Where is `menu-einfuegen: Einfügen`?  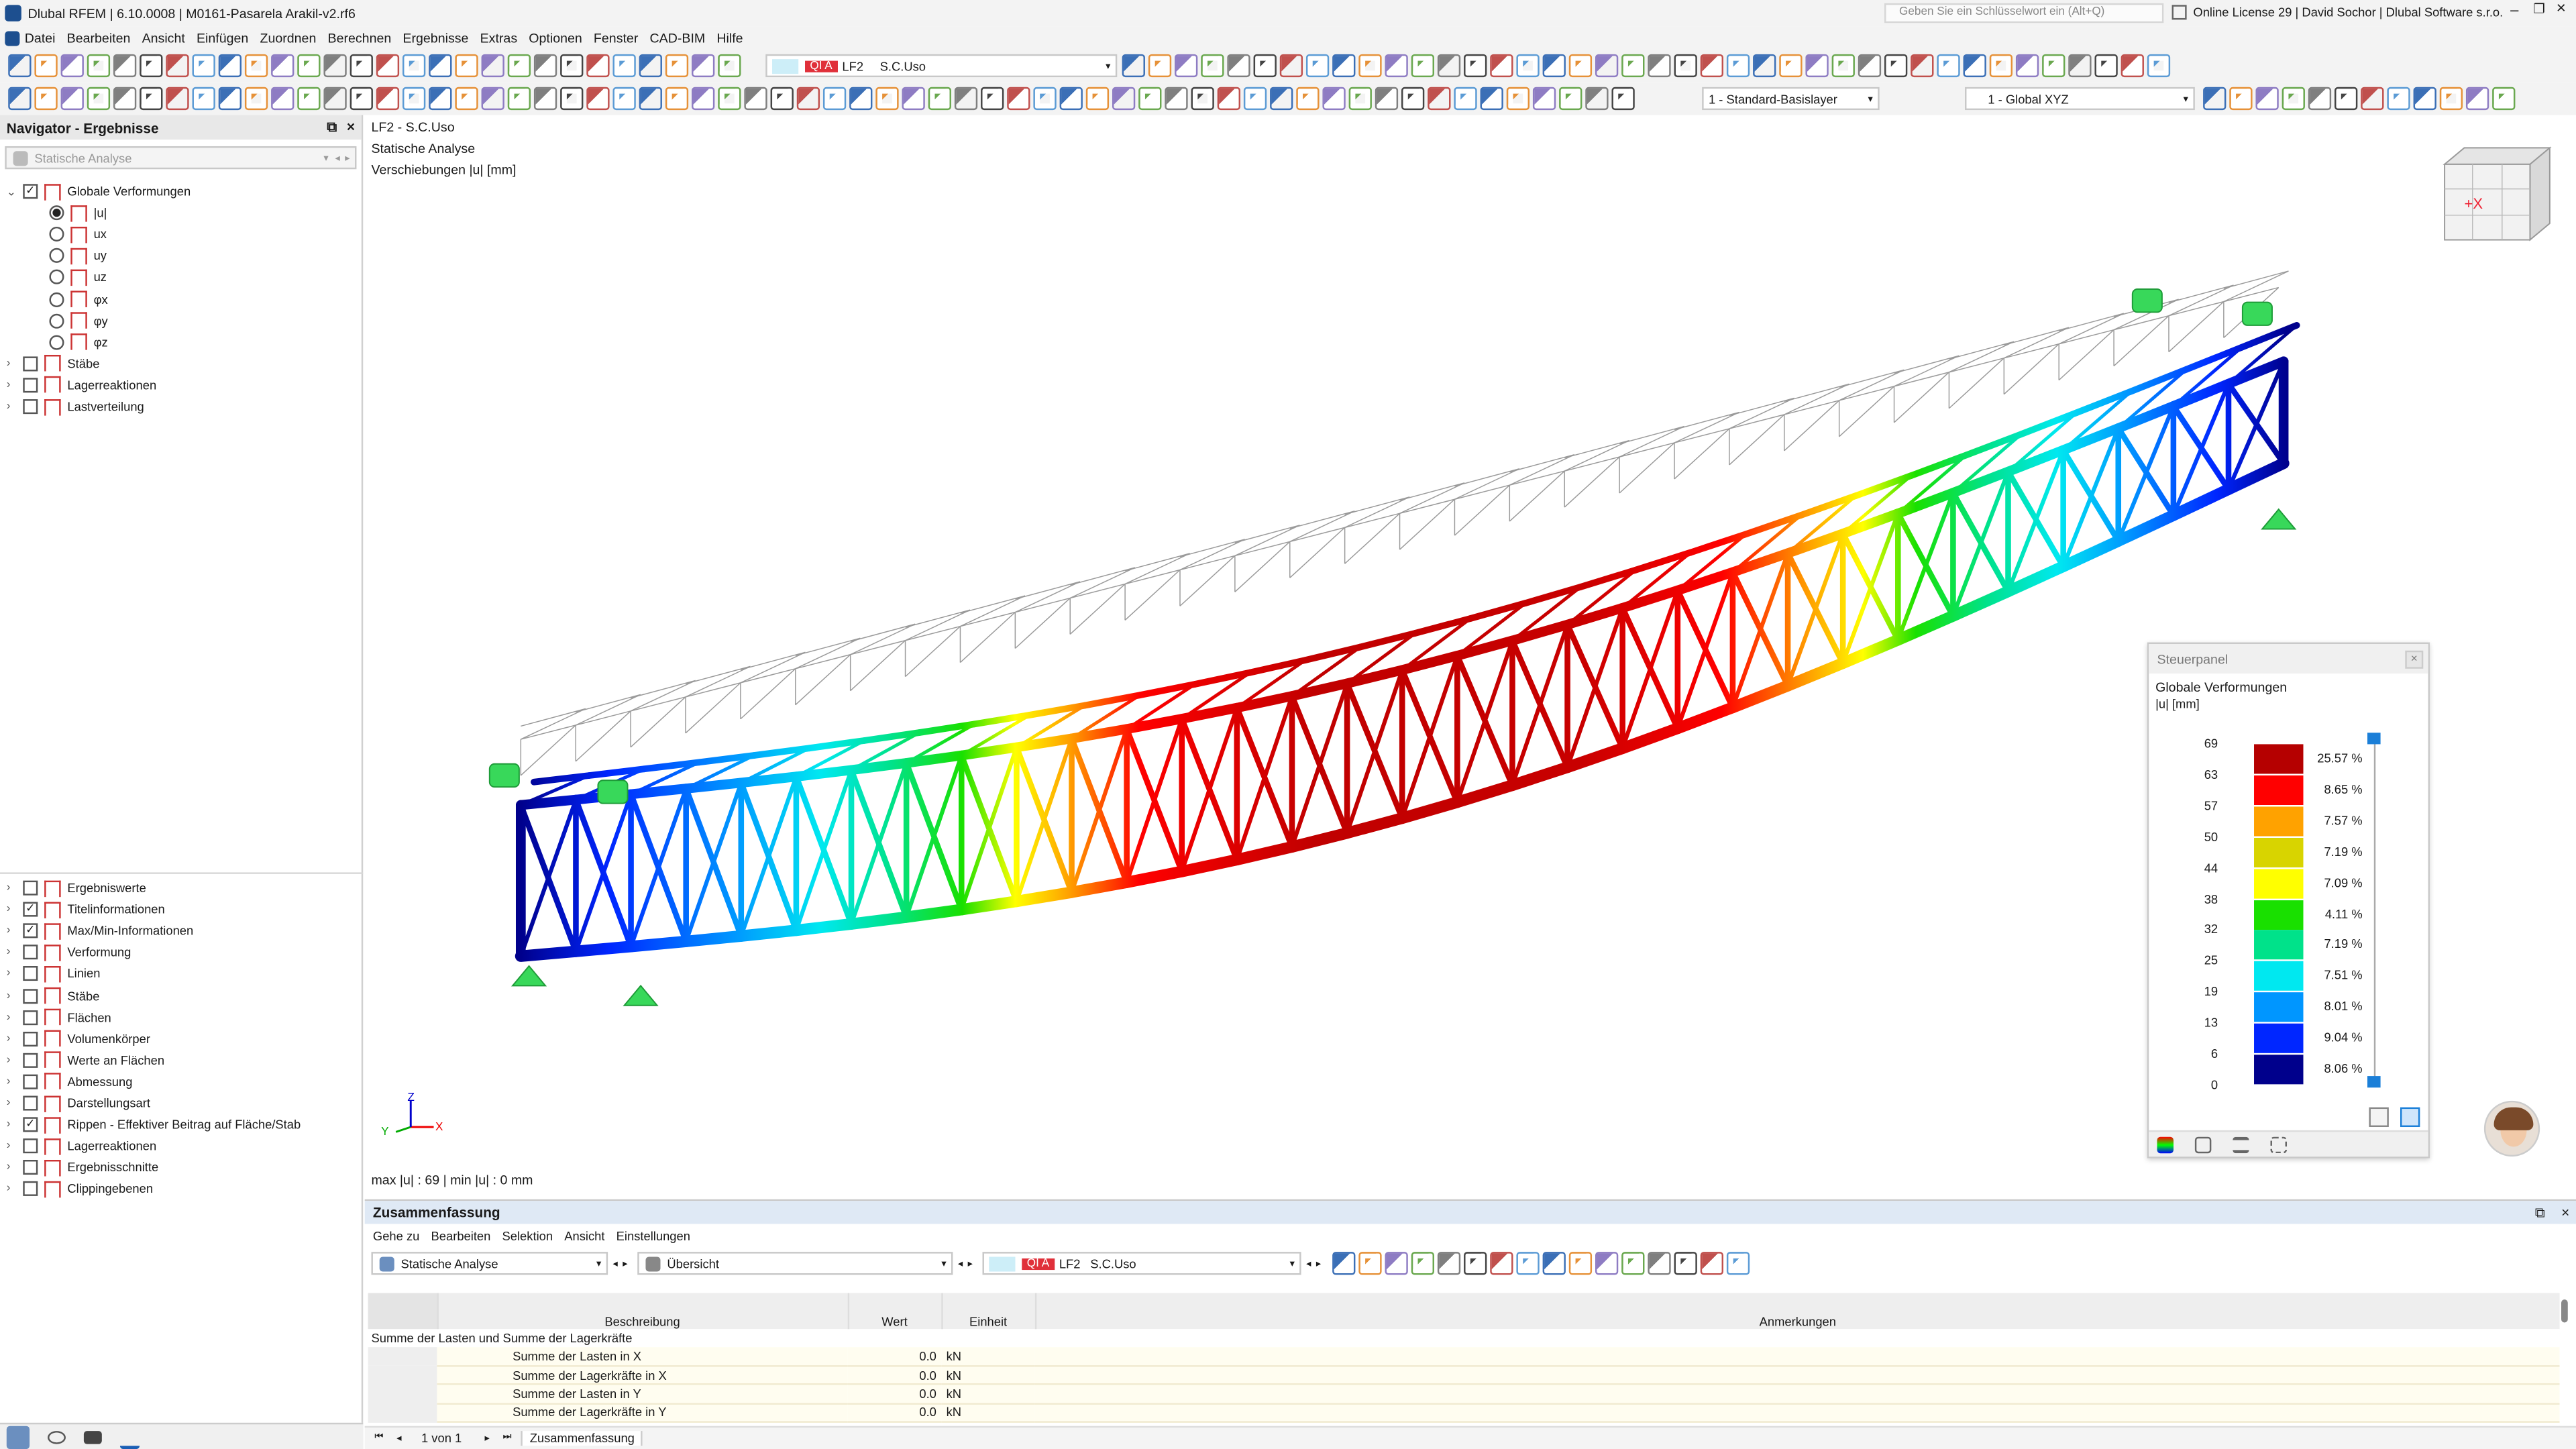 menu-einfuegen: Einfügen is located at coordinates (222, 37).